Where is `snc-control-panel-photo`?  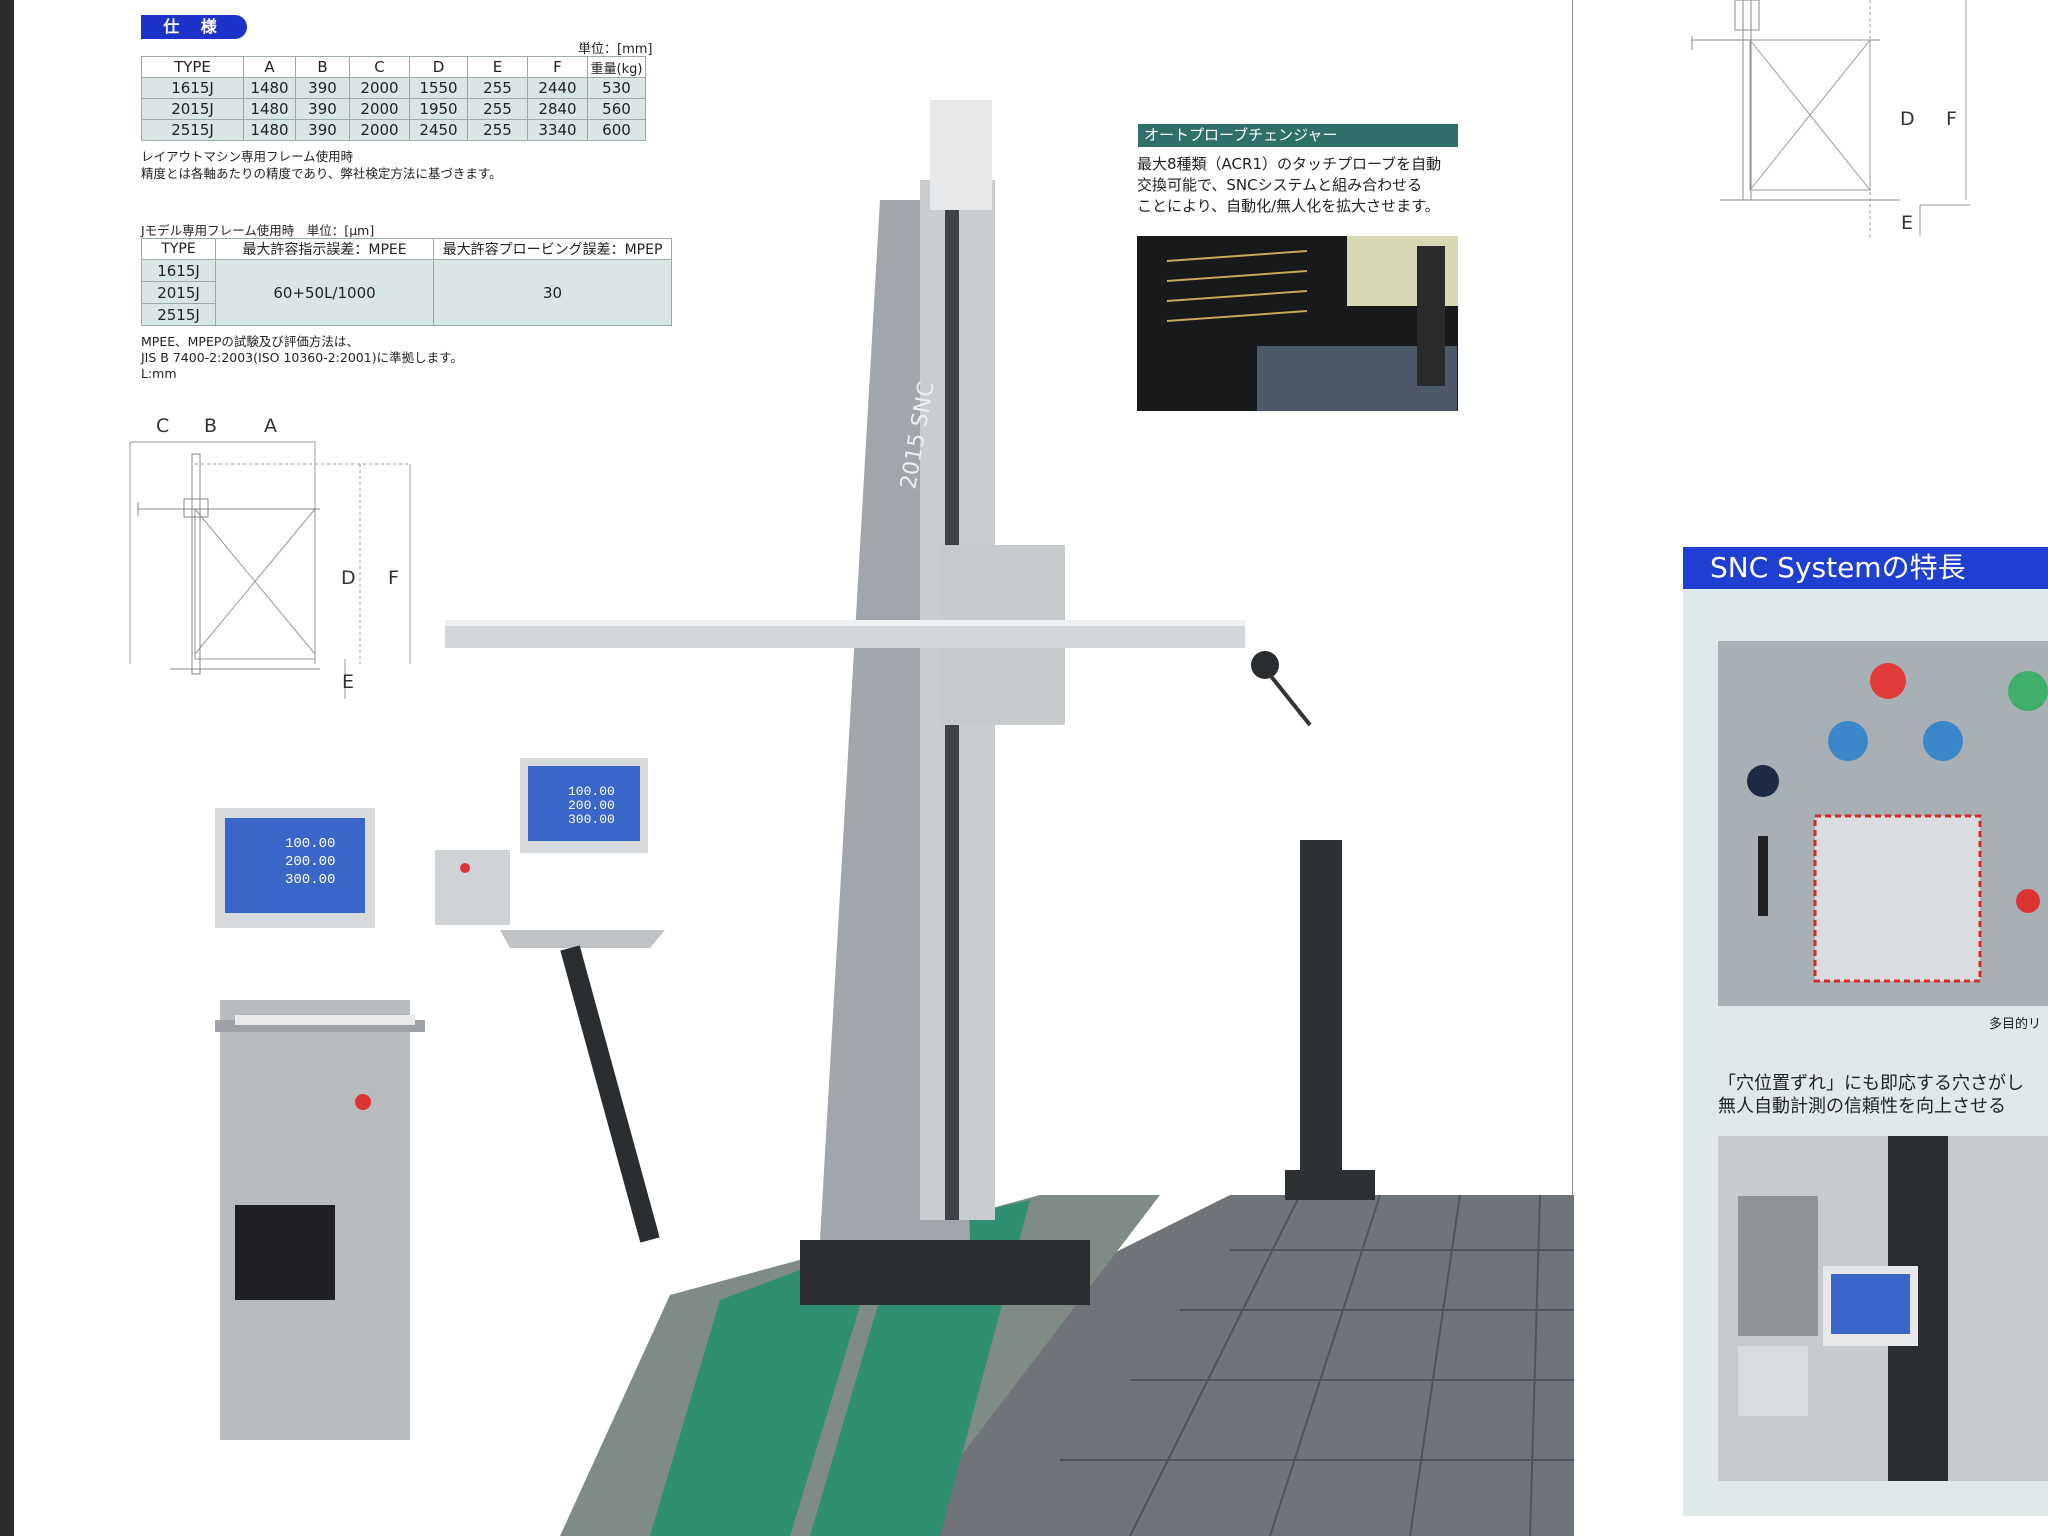
snc-control-panel-photo is located at coordinates (1883, 823).